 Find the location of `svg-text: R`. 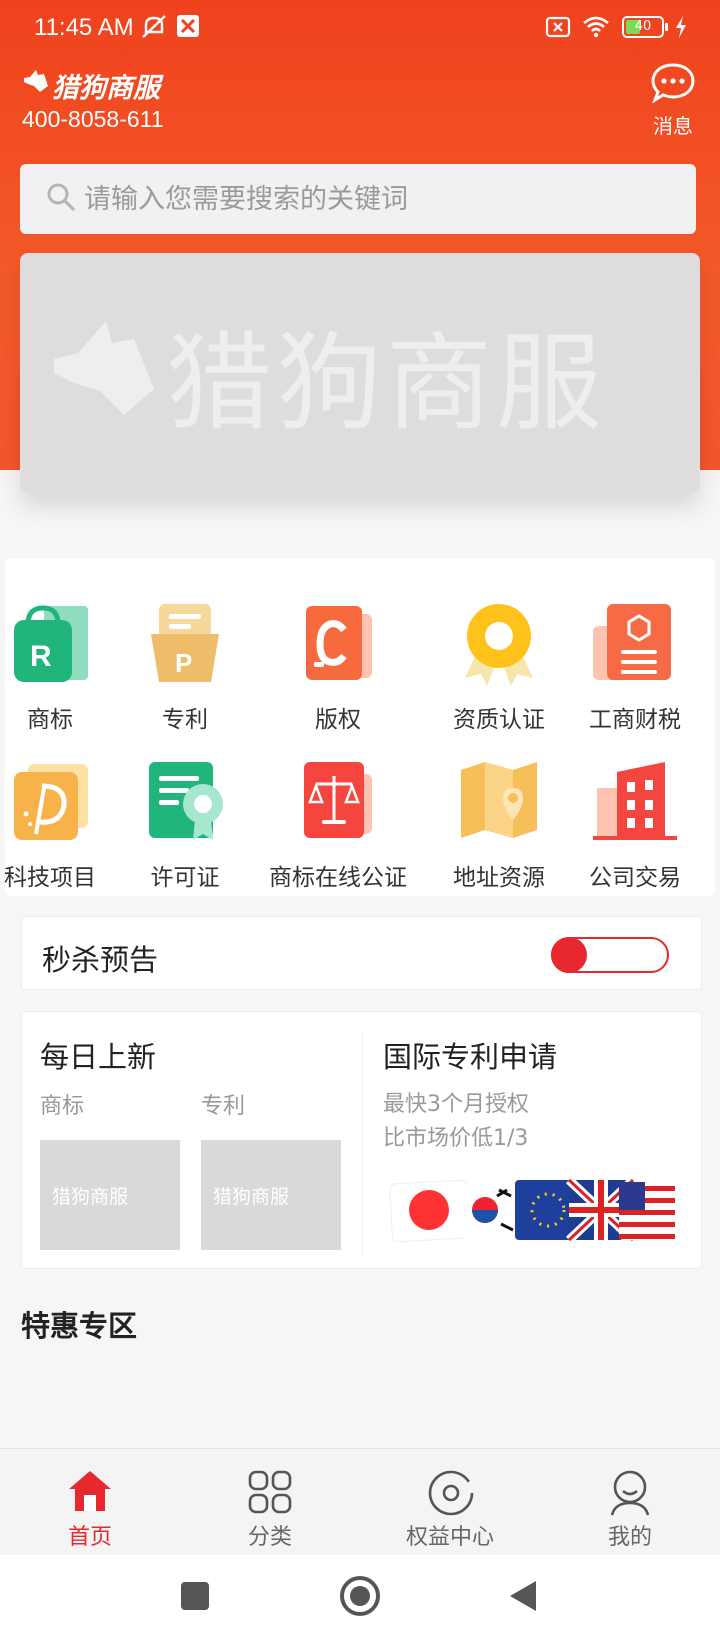

svg-text: R is located at coordinates (41, 656).